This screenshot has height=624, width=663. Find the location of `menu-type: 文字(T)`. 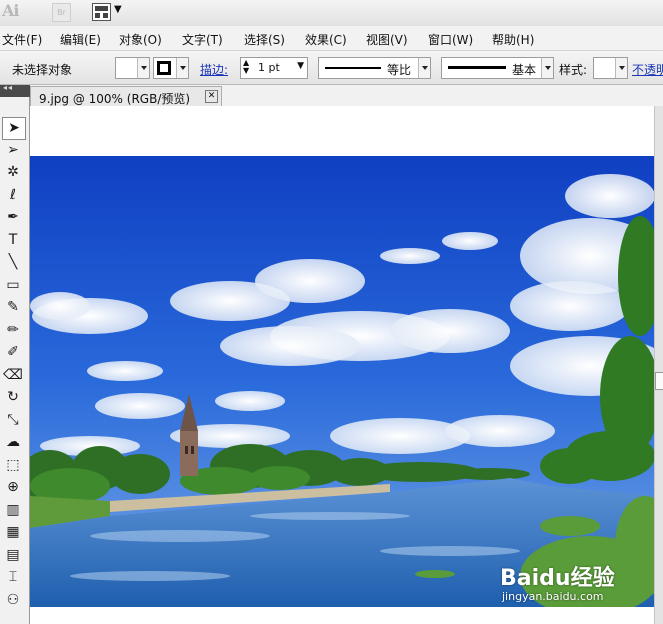

menu-type: 文字(T) is located at coordinates (202, 39).